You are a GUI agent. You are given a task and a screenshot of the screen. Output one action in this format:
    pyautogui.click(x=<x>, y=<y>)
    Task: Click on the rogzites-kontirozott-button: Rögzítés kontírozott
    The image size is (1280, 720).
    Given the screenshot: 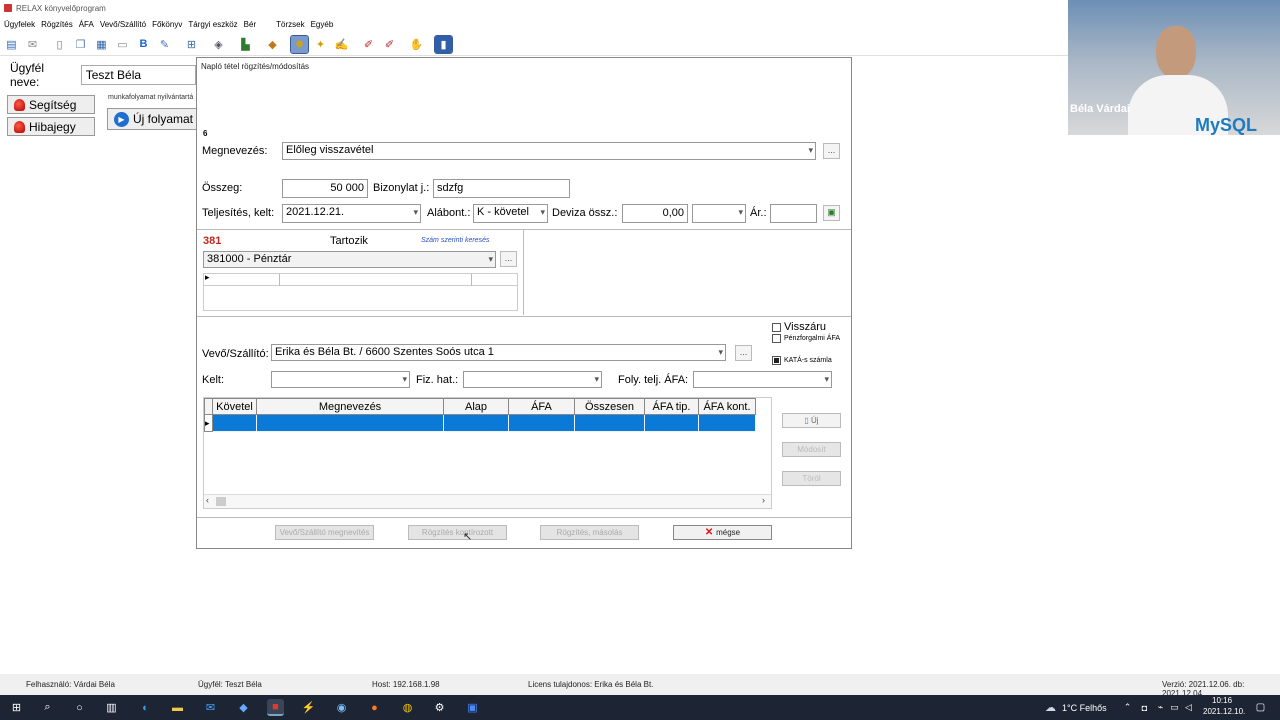 What is the action you would take?
    pyautogui.click(x=457, y=532)
    